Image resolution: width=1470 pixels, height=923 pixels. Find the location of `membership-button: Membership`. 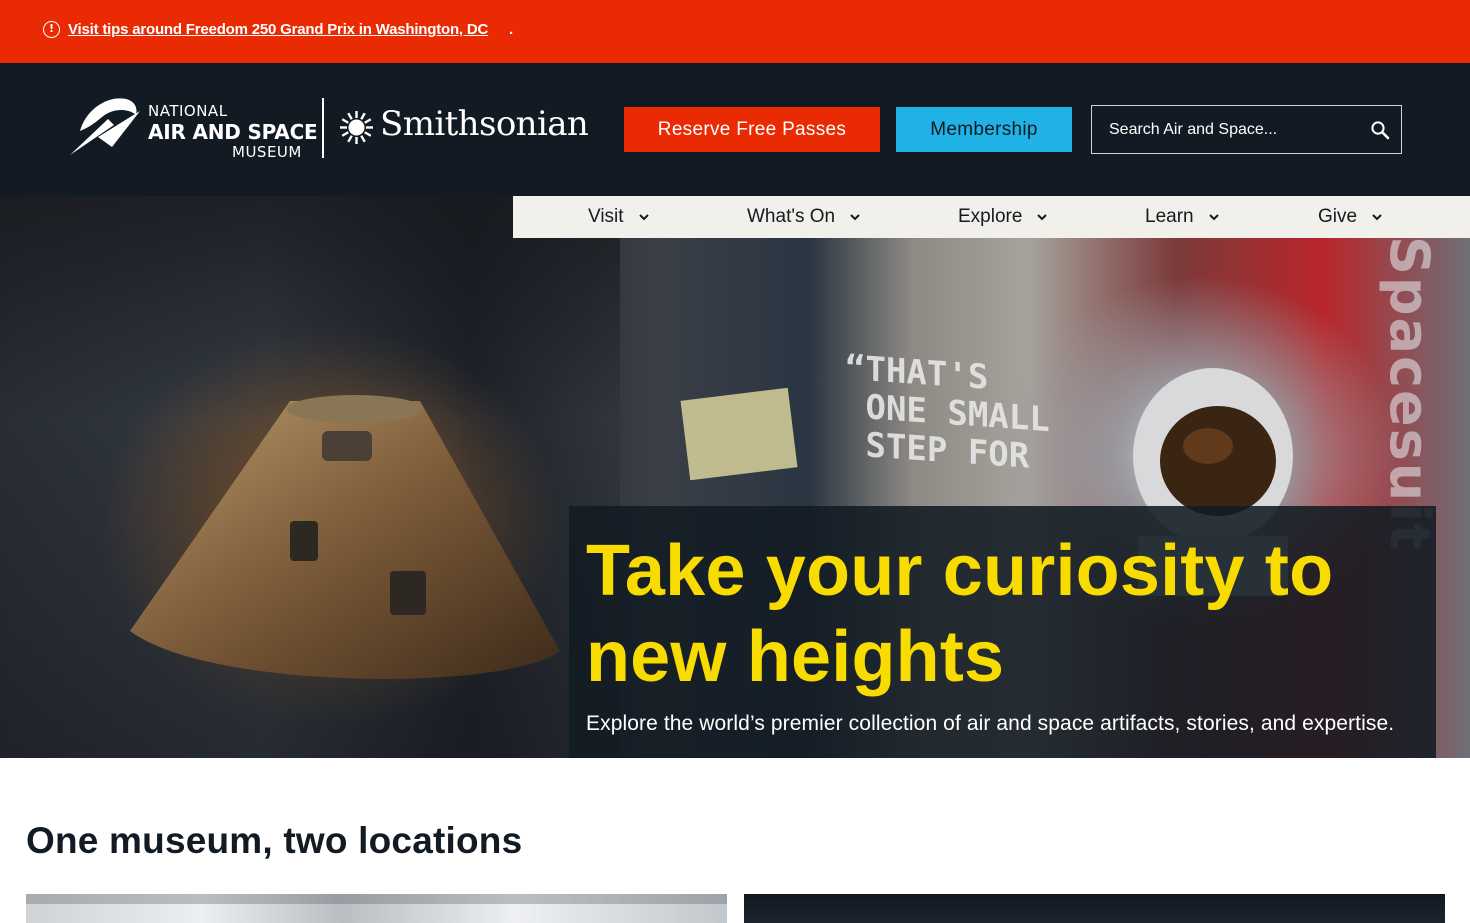

membership-button: Membership is located at coordinates (984, 129).